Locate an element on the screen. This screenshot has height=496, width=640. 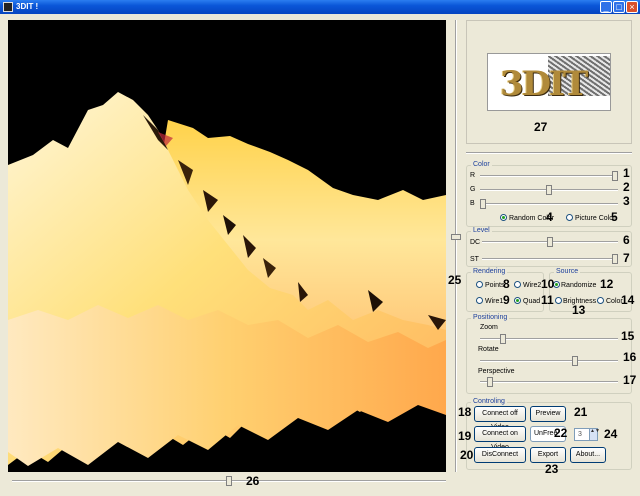
st-label: ST is located at coordinates (474, 259).